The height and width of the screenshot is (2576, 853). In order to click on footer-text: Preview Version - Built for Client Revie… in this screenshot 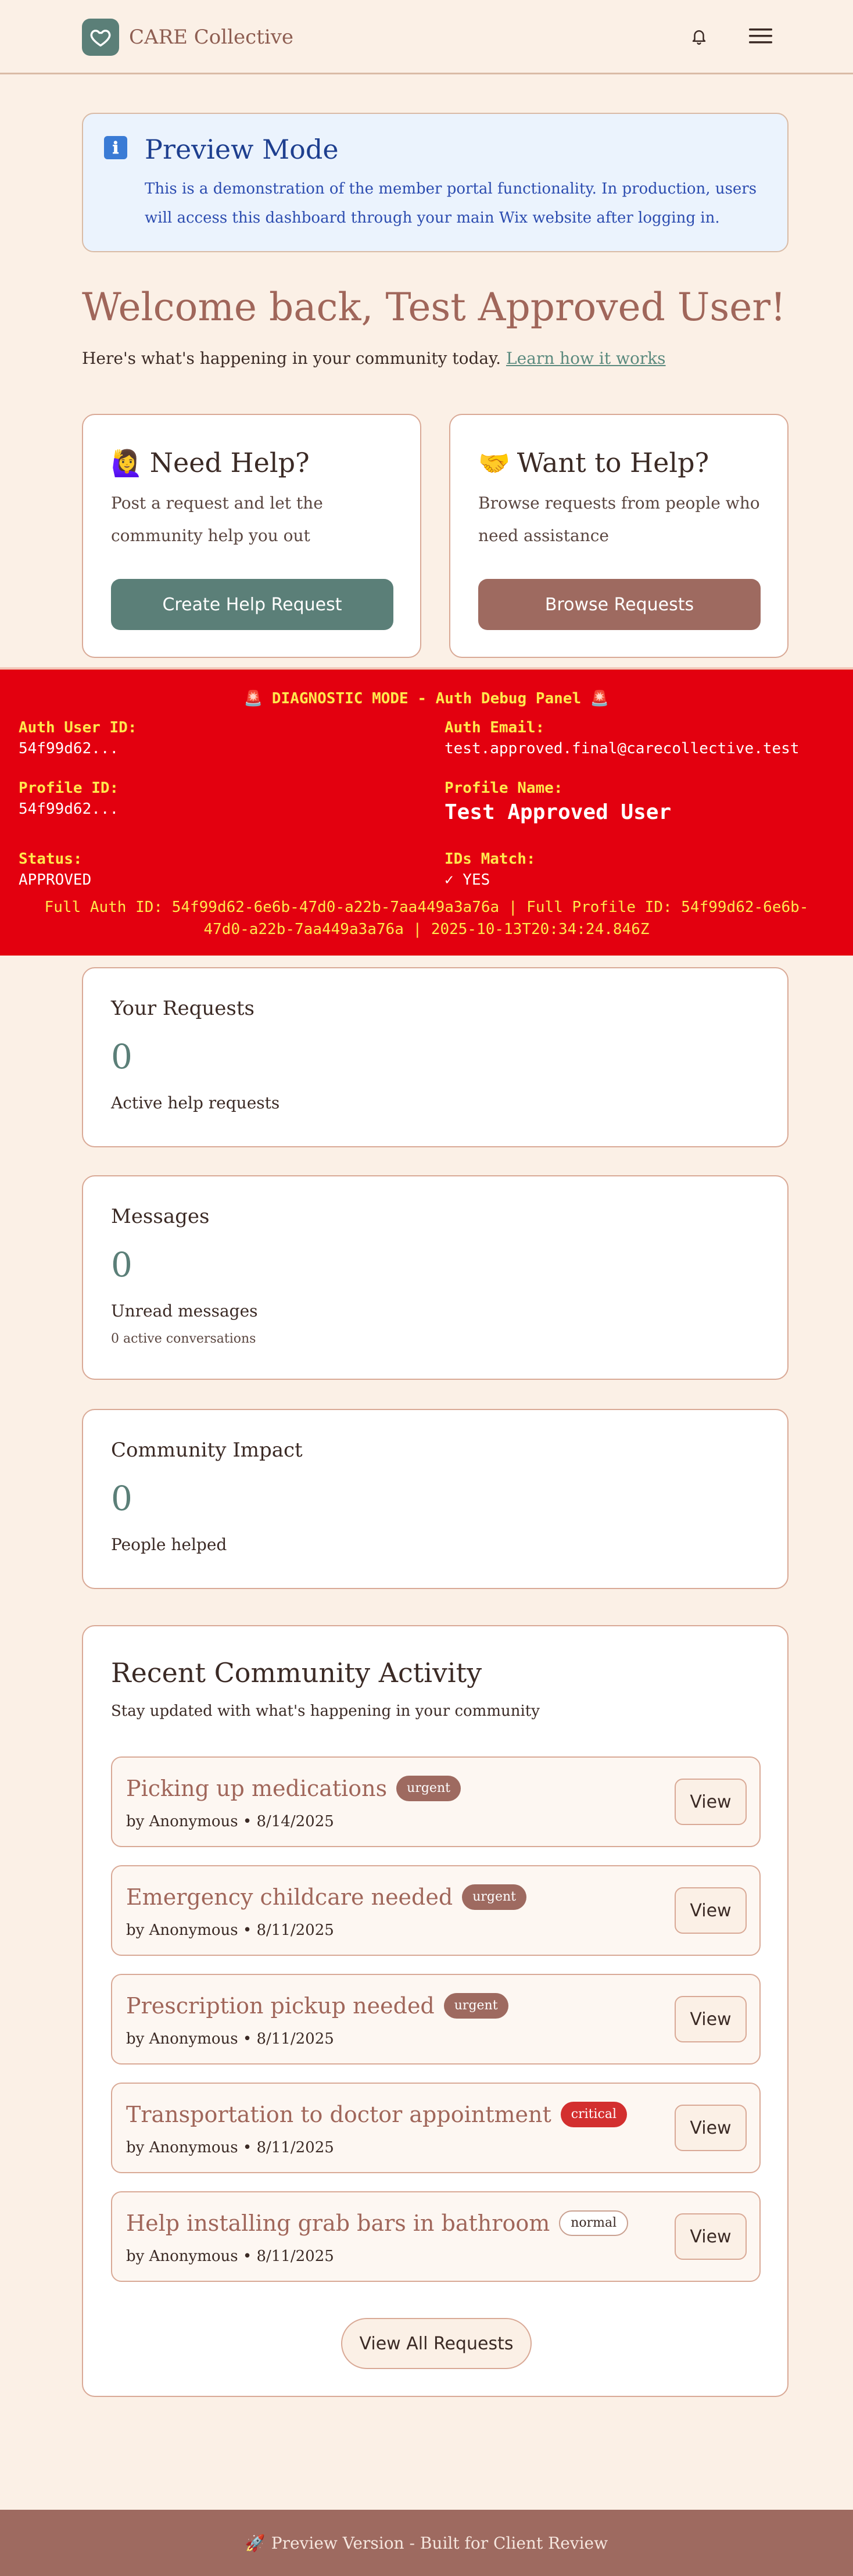, I will do `click(439, 2543)`.